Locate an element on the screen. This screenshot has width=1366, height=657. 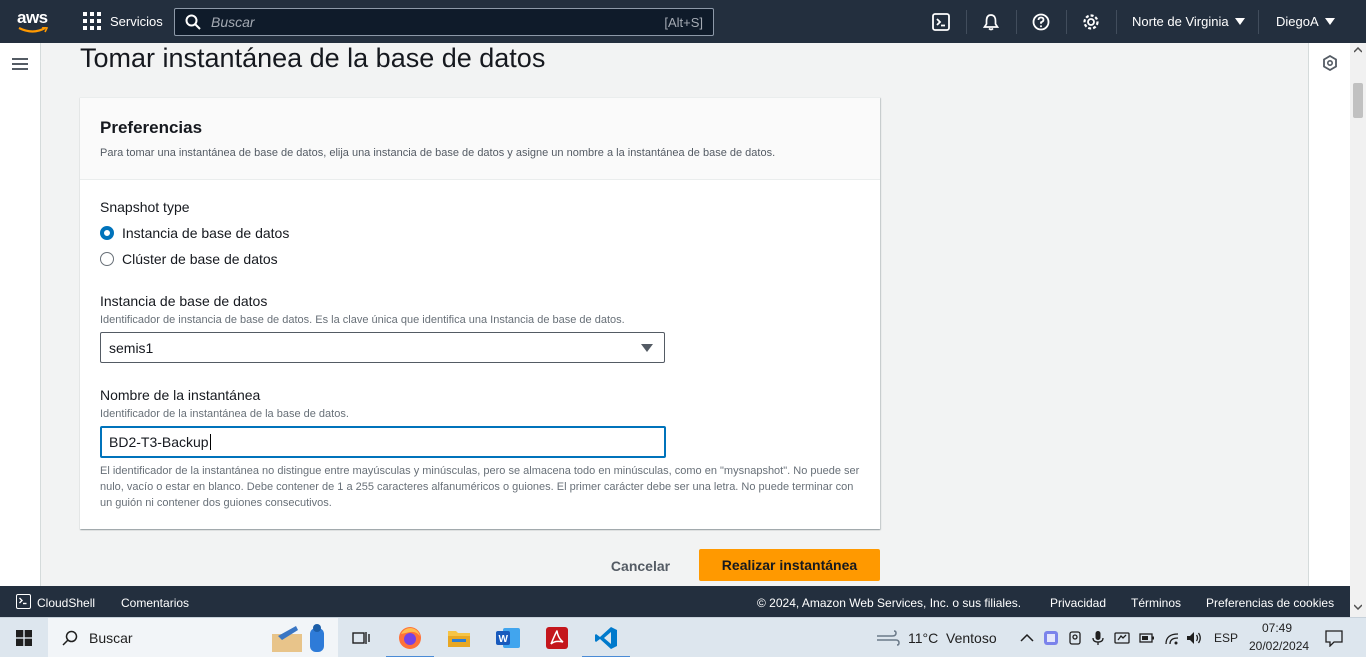
footer-feedback-link: Comentarios is located at coordinates (155, 603).